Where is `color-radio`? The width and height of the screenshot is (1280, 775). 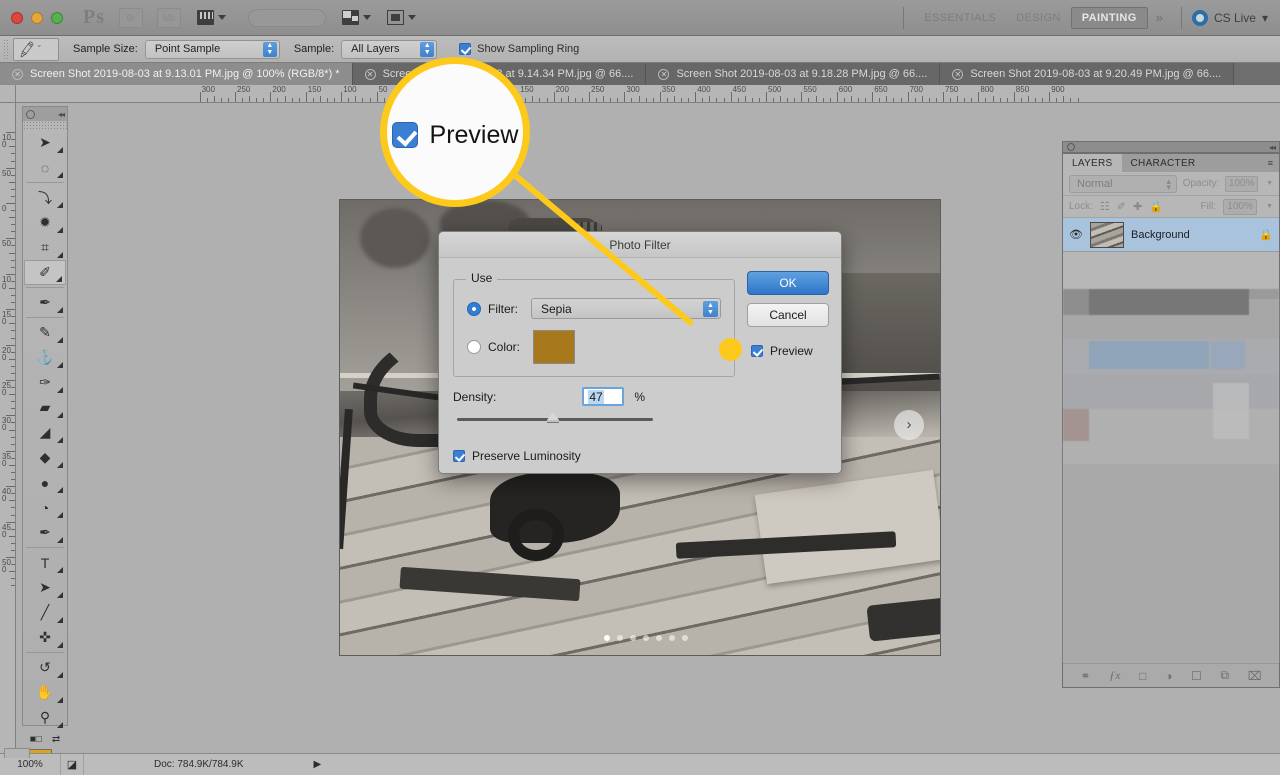 color-radio is located at coordinates (474, 347).